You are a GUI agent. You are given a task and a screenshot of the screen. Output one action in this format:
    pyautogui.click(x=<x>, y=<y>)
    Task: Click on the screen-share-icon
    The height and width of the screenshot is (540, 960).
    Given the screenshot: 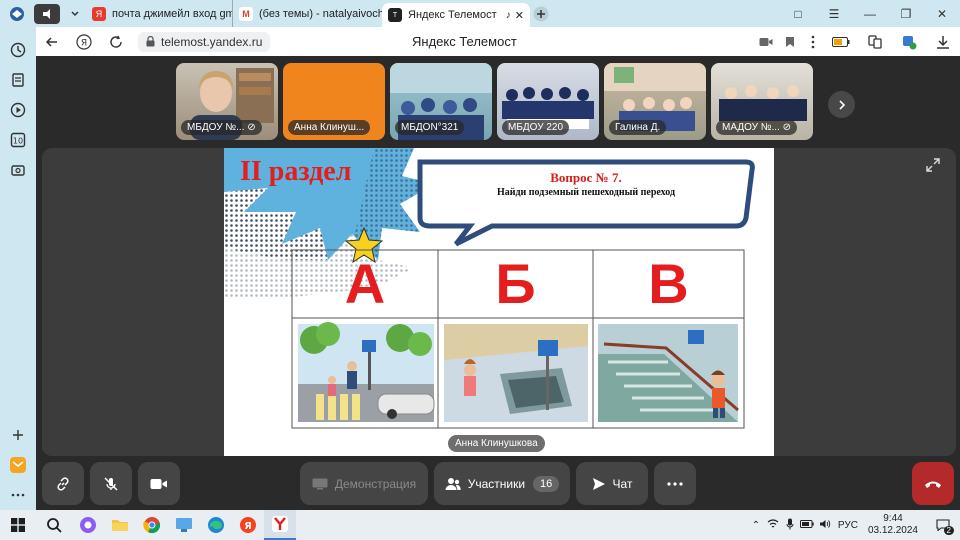 What is the action you would take?
    pyautogui.click(x=320, y=483)
    